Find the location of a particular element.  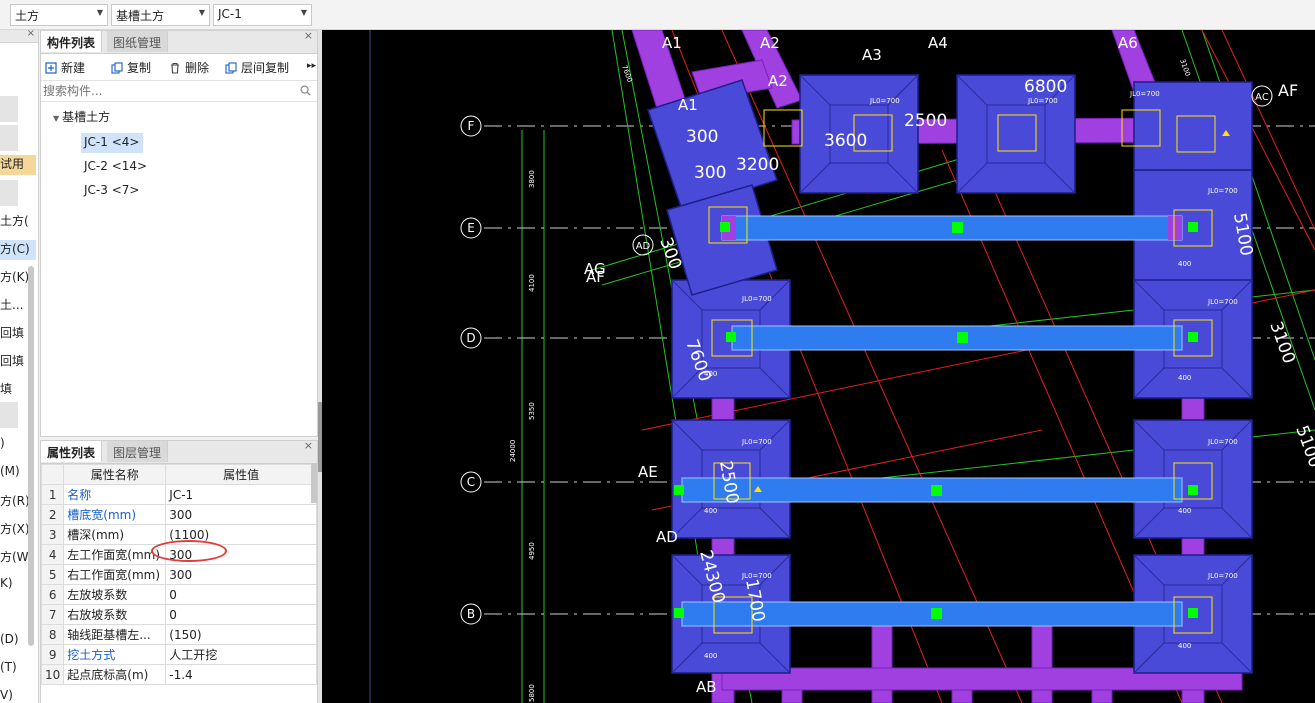

table-row: 6 左放坡系数 0 is located at coordinates (178, 594).